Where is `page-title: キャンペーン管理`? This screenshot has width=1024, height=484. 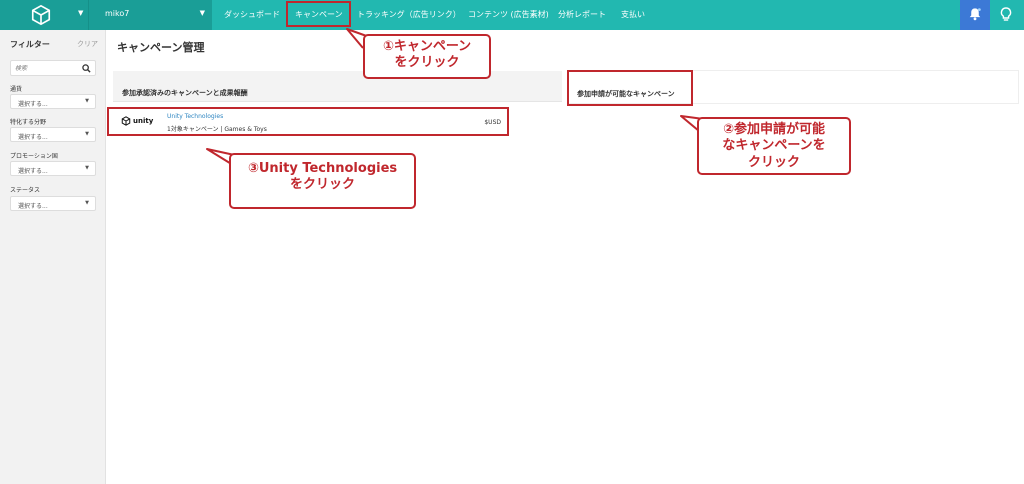 page-title: キャンペーン管理 is located at coordinates (161, 47).